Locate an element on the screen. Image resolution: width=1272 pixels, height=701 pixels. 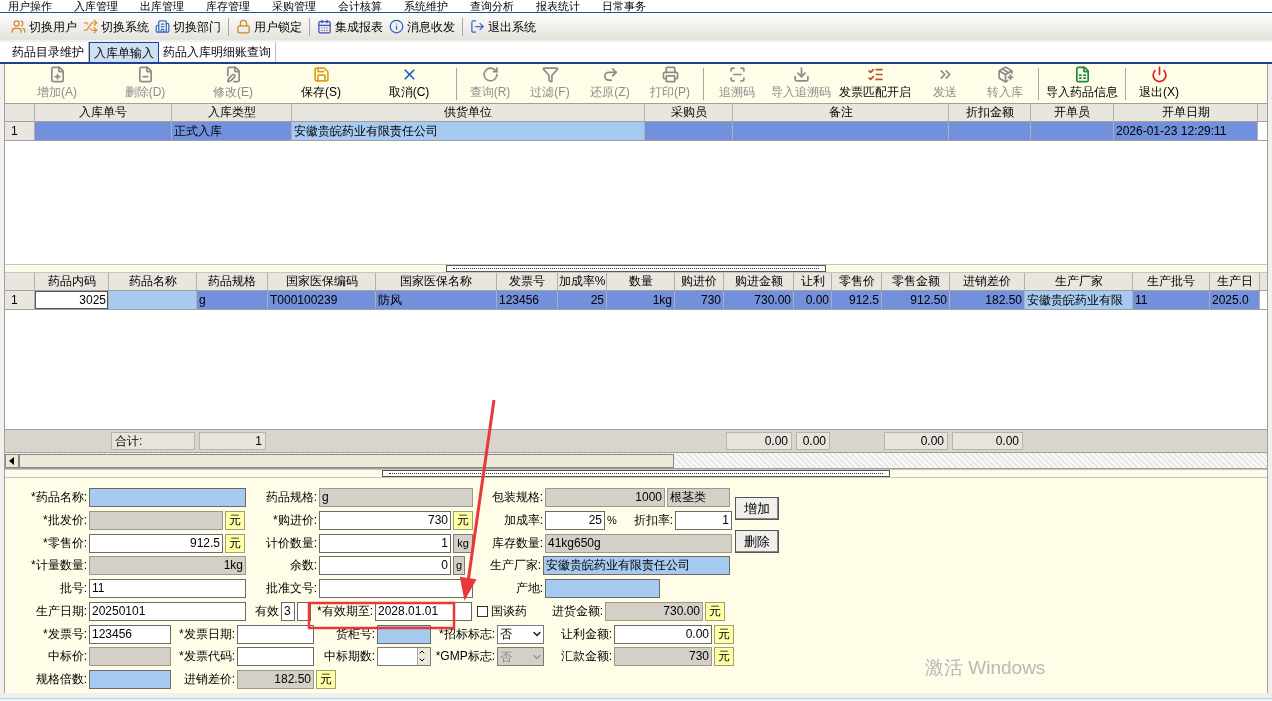
column-header: 购进价 is located at coordinates (699, 281).